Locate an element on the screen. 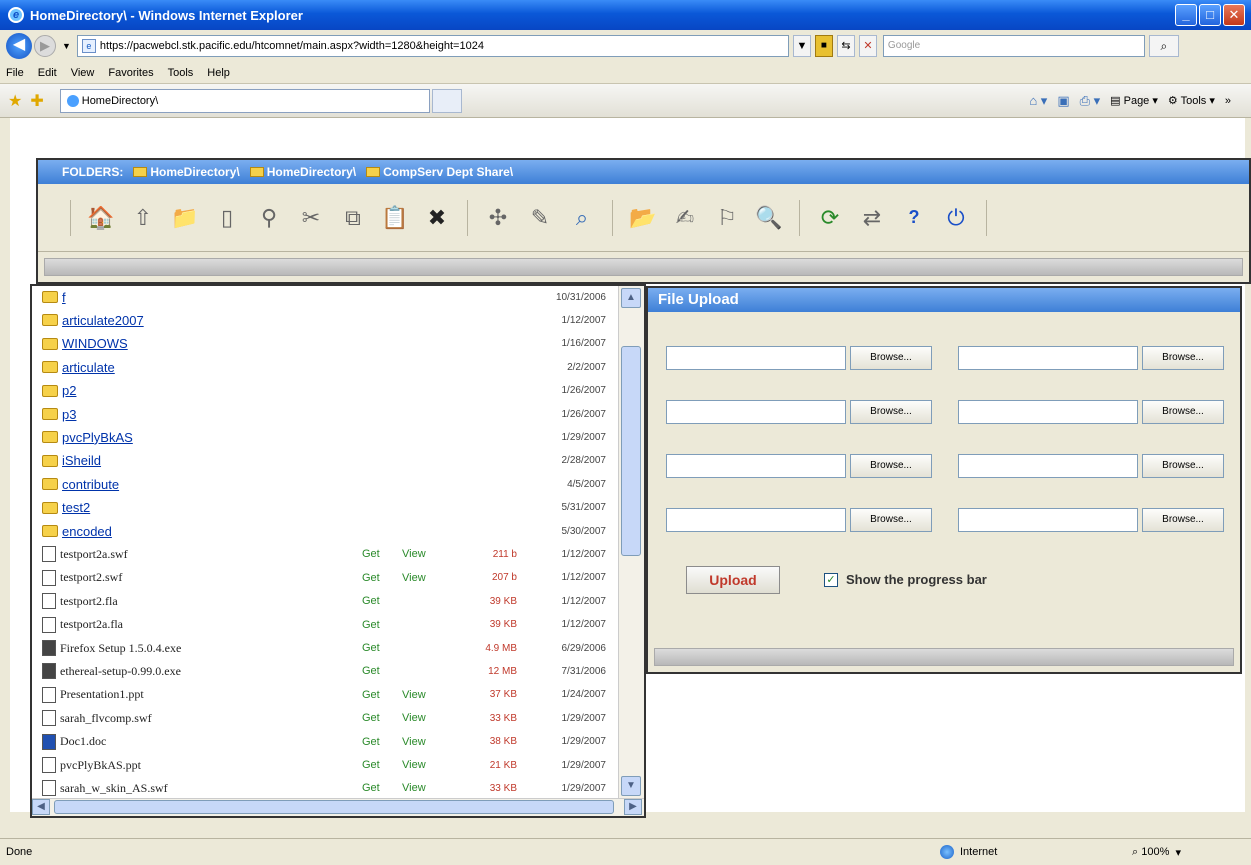 Image resolution: width=1251 pixels, height=865 pixels. folder-link: f is located at coordinates (64, 297).